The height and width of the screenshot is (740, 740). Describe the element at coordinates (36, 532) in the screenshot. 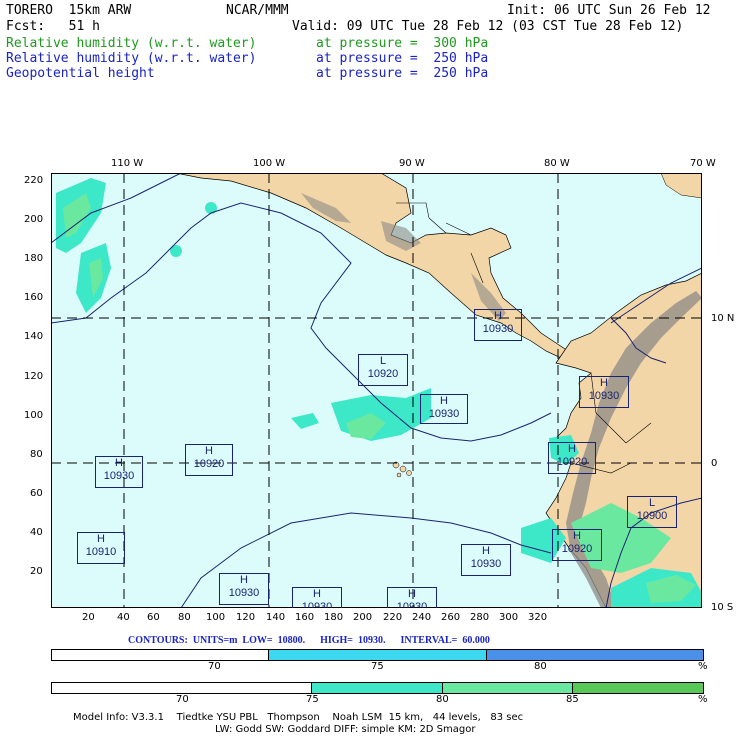

I see `y-tick: 40` at that location.